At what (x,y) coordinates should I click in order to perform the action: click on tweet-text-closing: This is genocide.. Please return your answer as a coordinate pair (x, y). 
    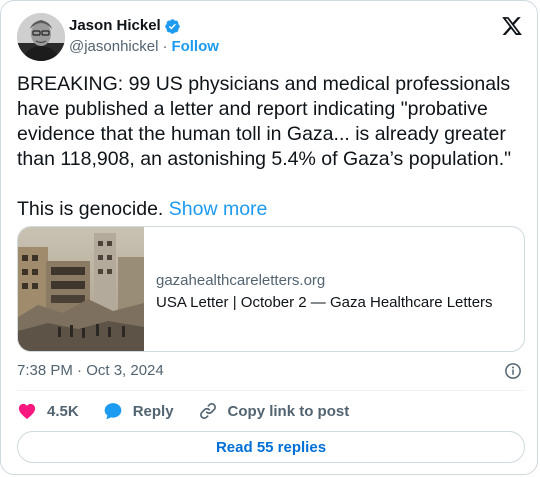
    Looking at the image, I should click on (90, 209).